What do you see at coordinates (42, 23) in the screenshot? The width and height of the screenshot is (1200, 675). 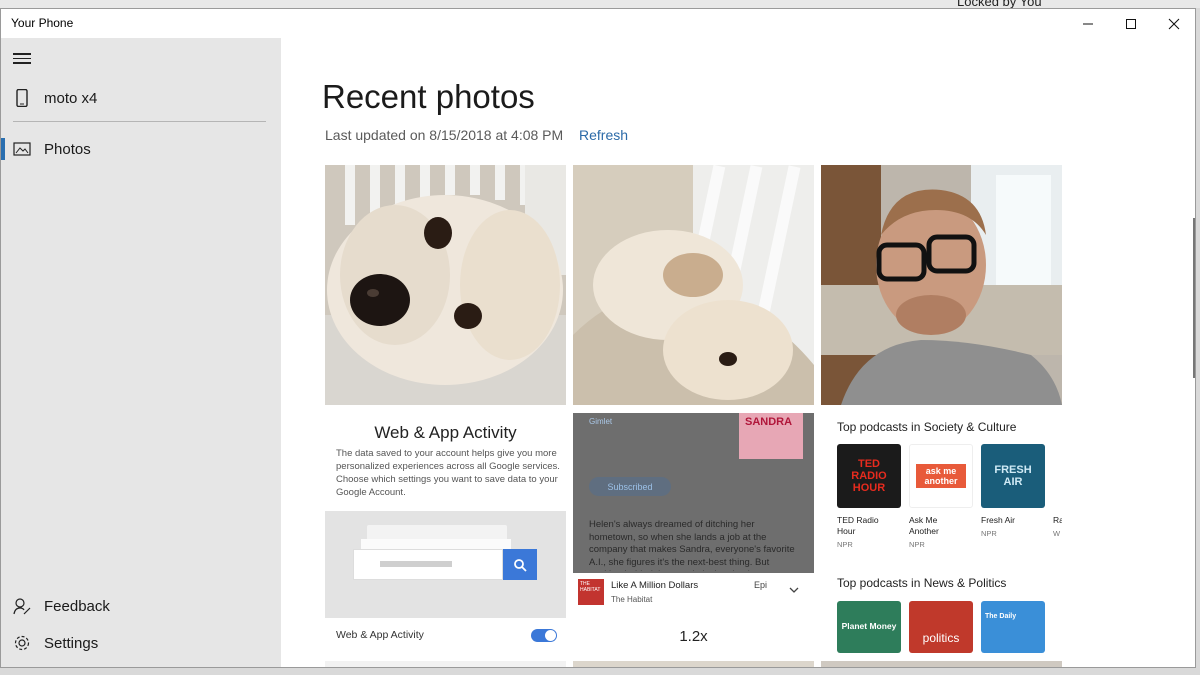 I see `app-title: Your Phone` at bounding box center [42, 23].